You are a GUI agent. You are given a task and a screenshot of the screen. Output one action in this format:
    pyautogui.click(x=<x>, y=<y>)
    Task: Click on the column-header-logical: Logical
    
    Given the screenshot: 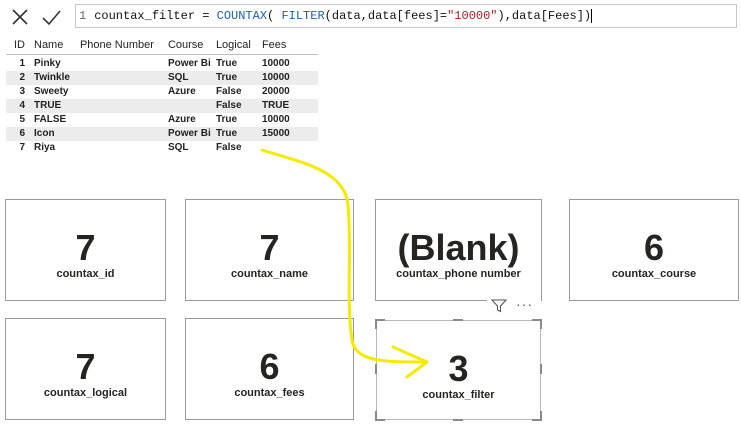 What is the action you would take?
    pyautogui.click(x=234, y=45)
    